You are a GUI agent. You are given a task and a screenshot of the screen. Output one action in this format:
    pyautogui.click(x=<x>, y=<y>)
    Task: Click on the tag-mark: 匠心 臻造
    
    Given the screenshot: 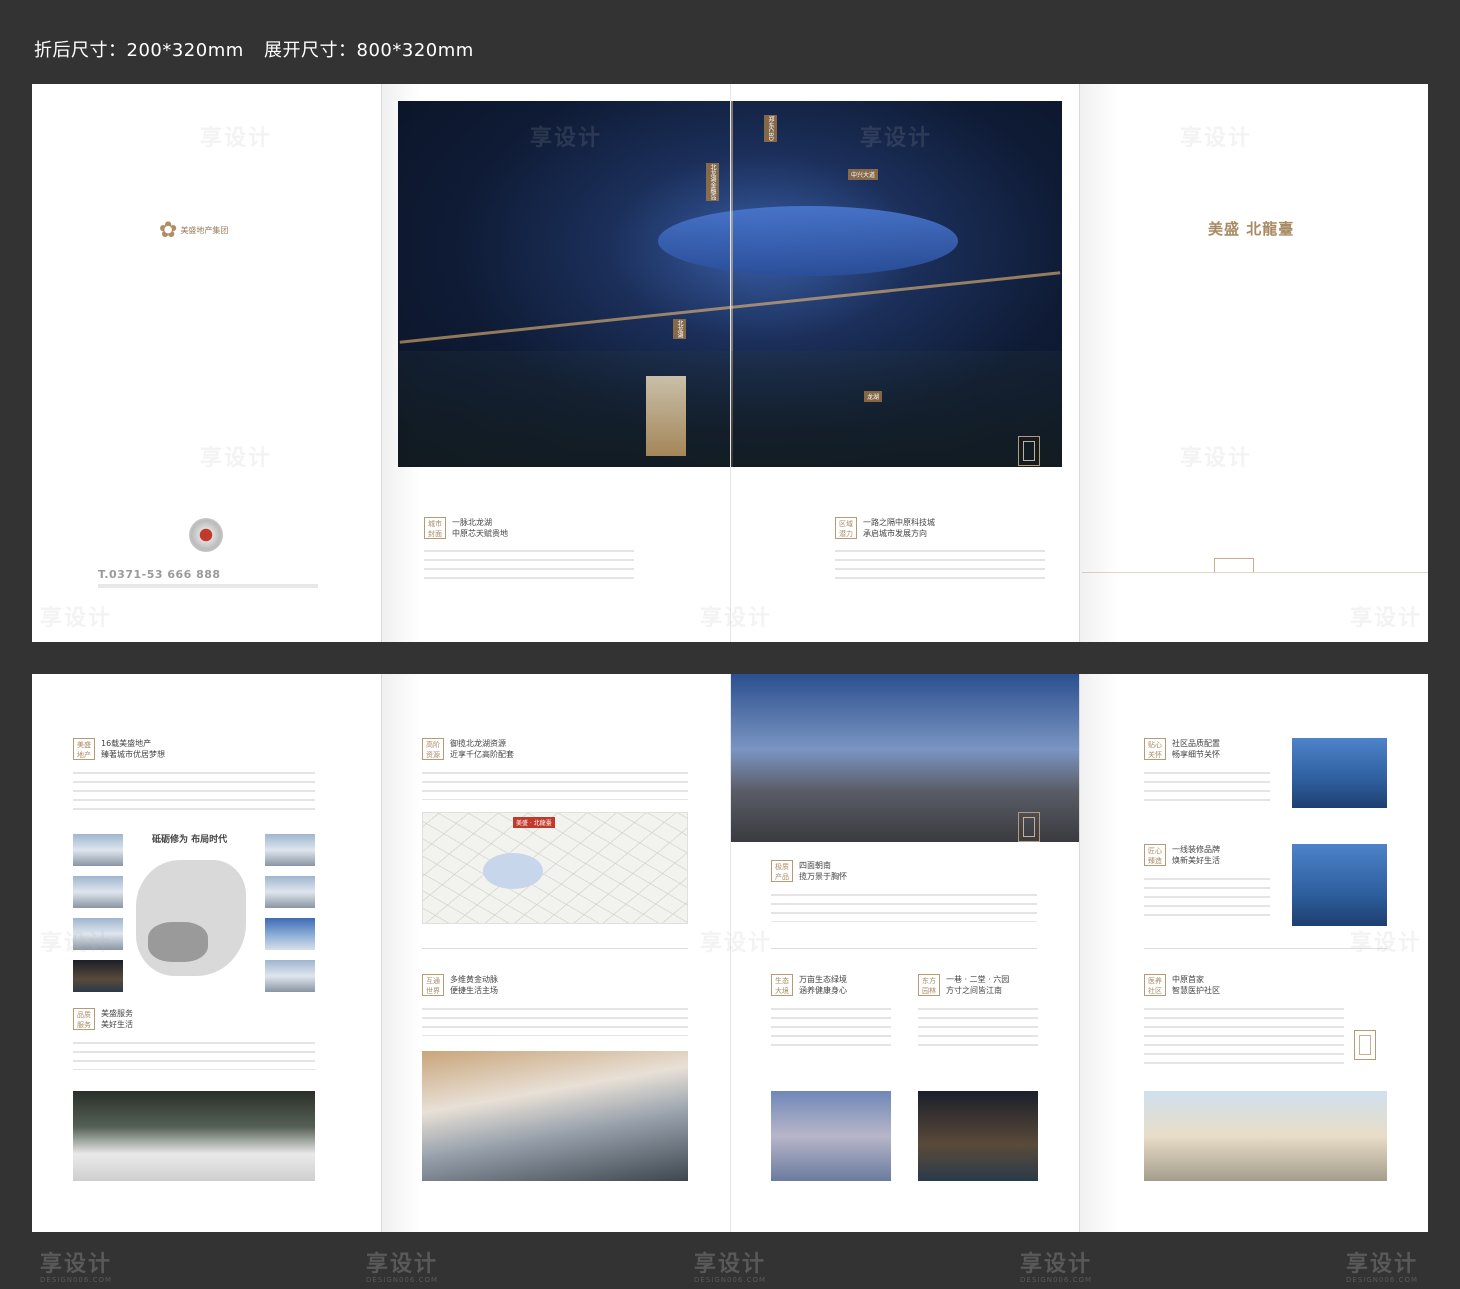 What is the action you would take?
    pyautogui.click(x=1155, y=855)
    